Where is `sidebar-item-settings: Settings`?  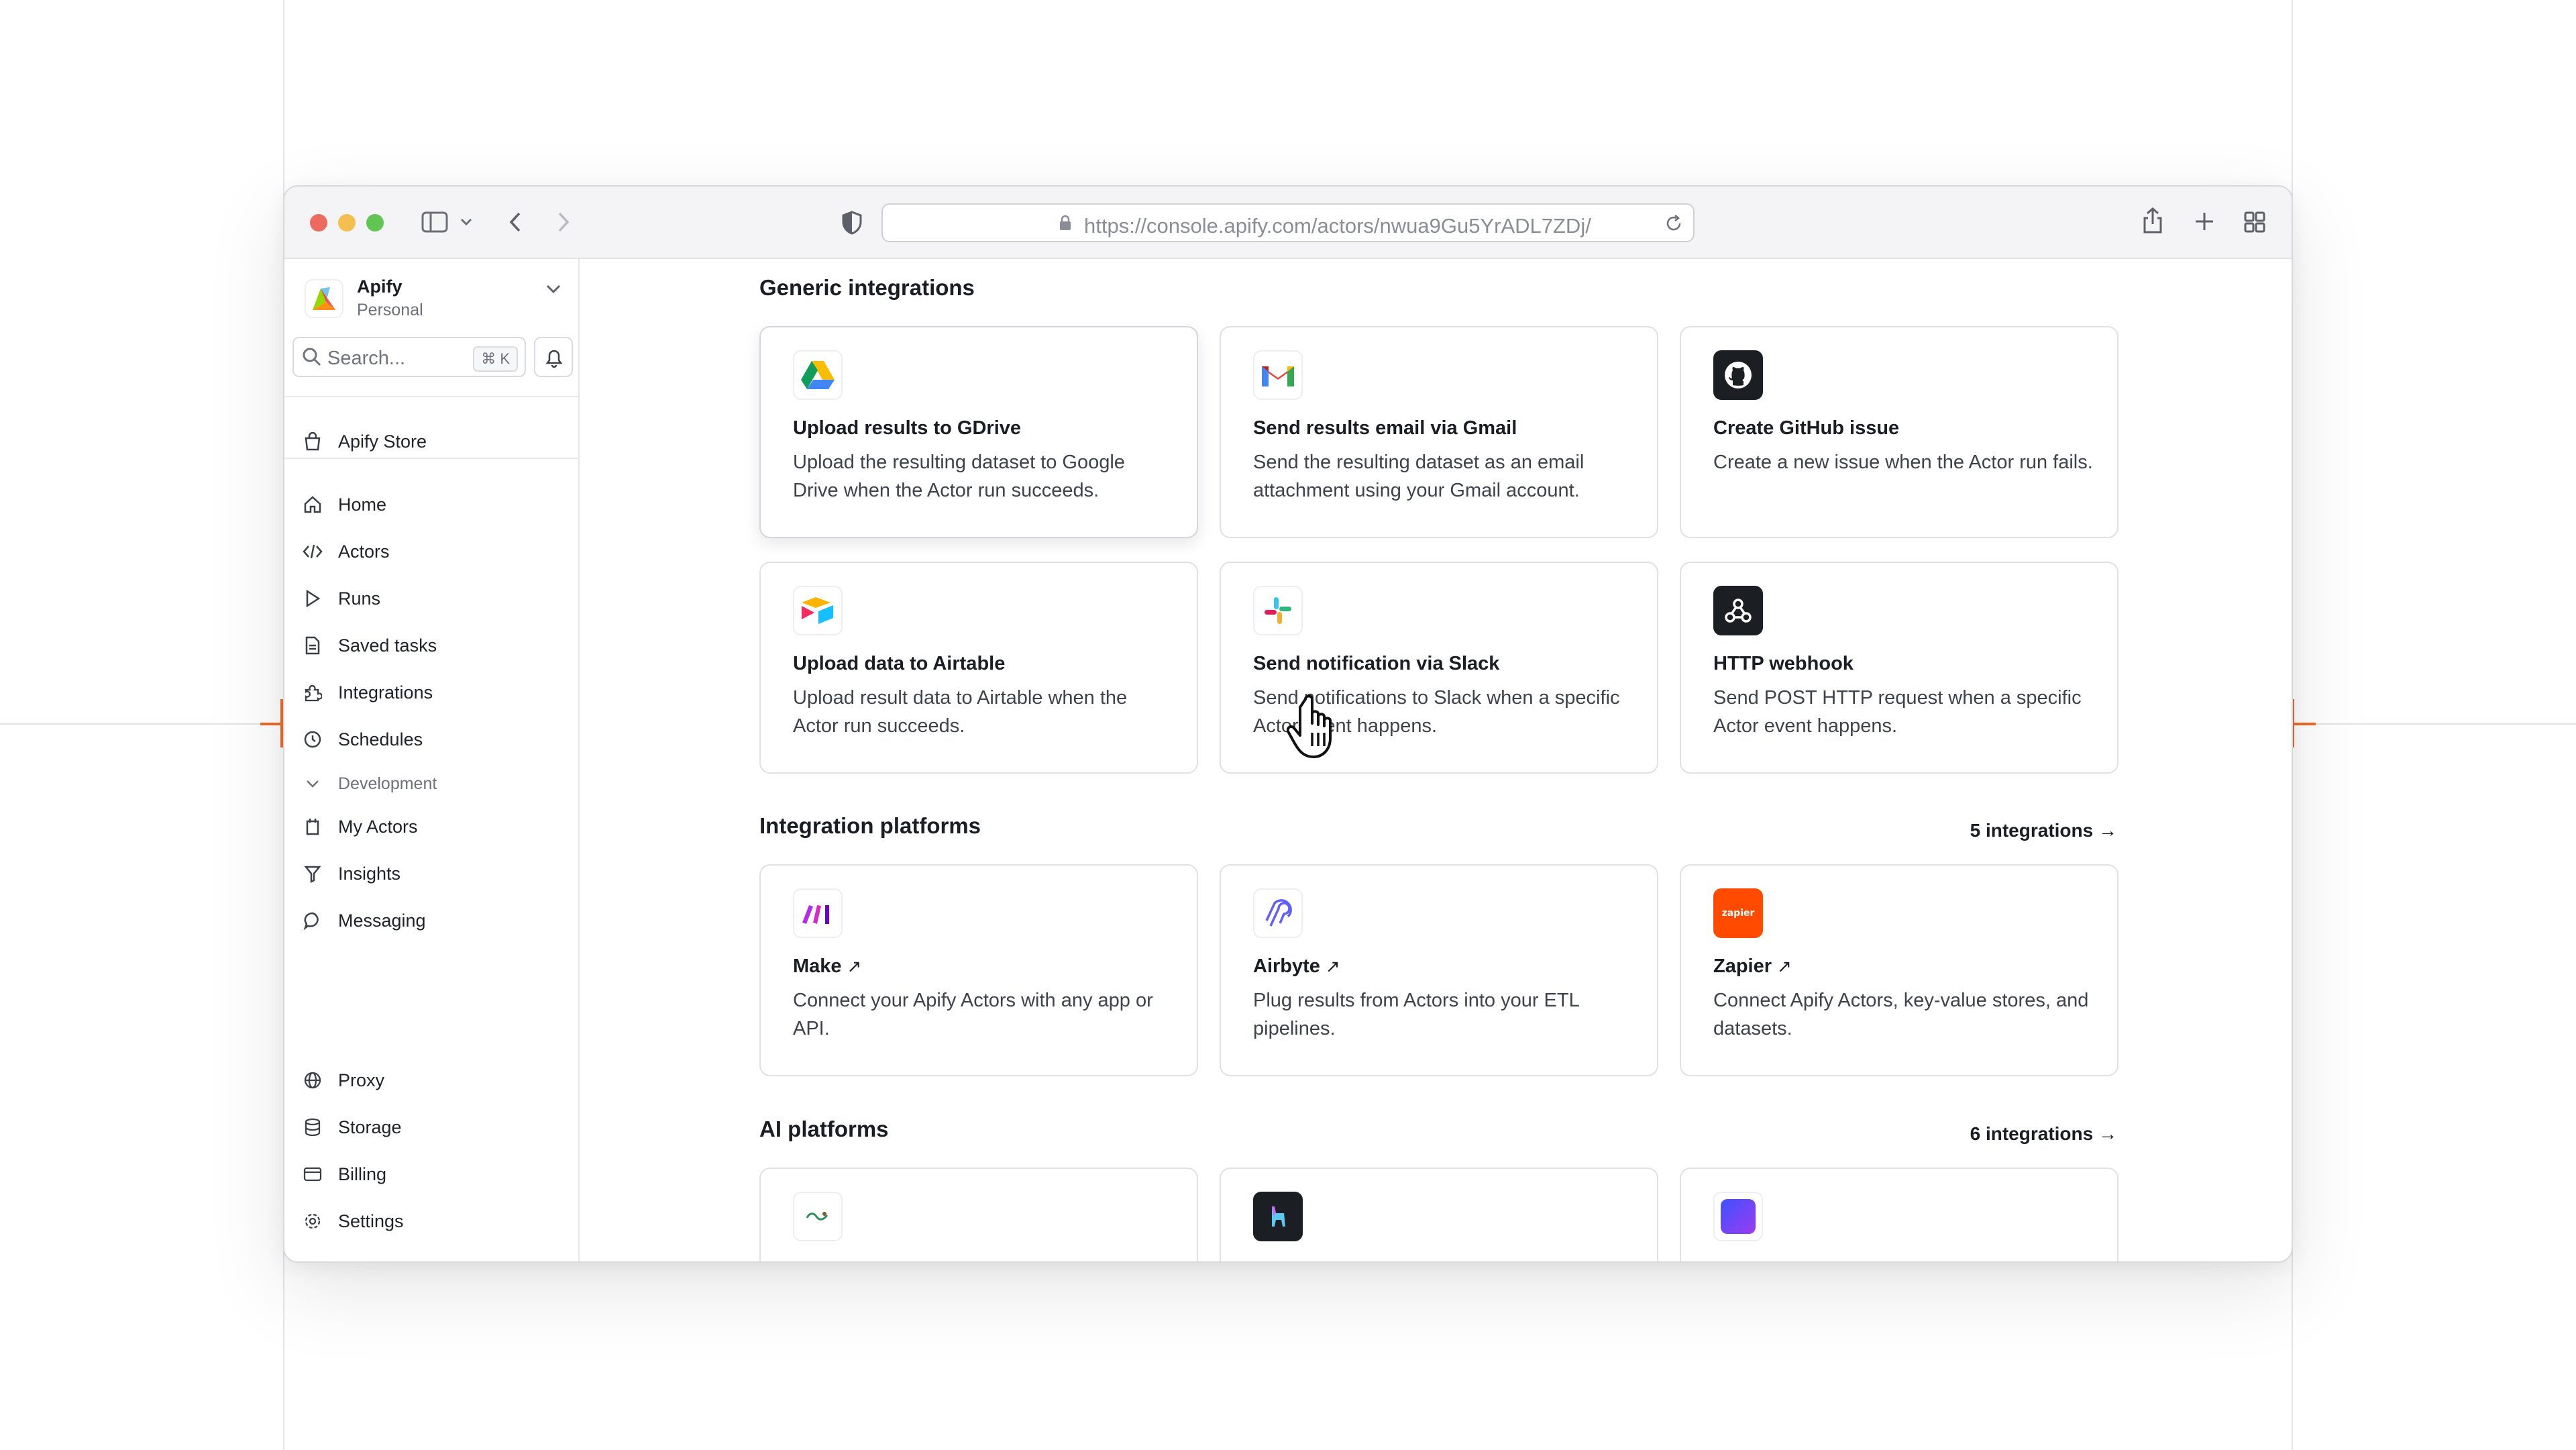
sidebar-item-settings: Settings is located at coordinates (436, 1221).